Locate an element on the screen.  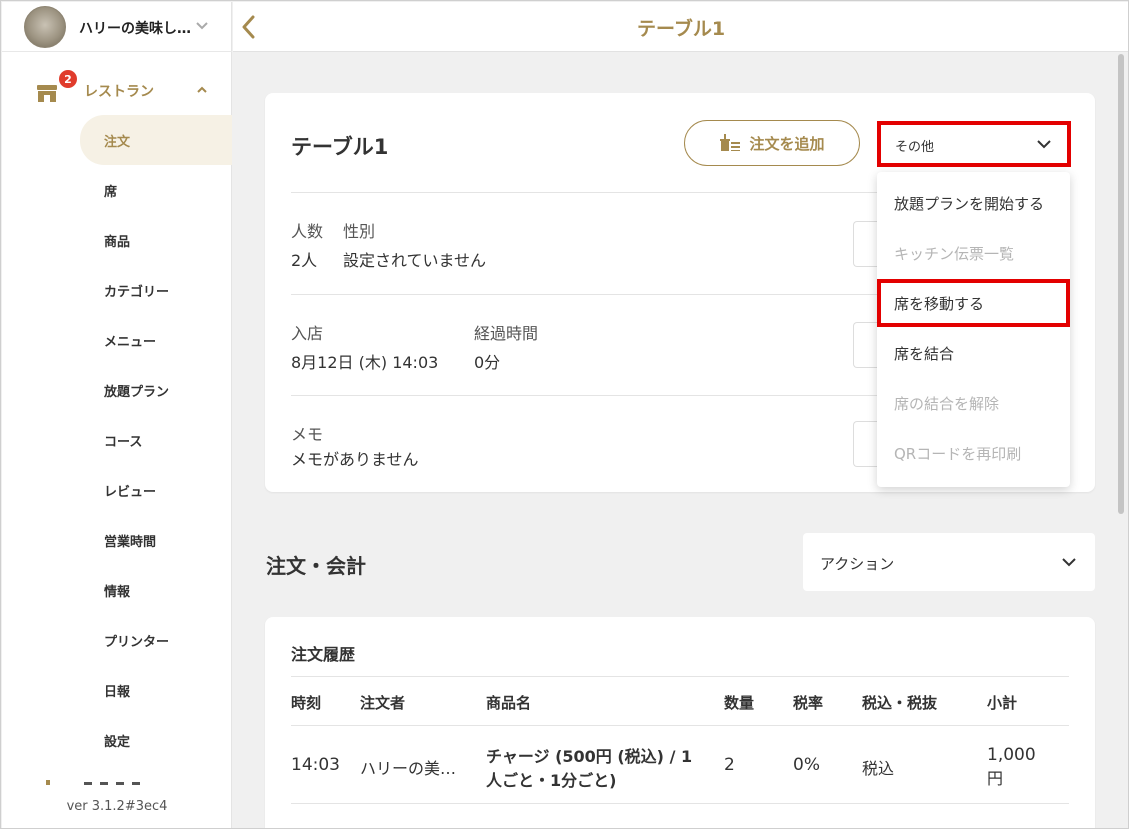
sidebar-item-hours: 営業時間 is located at coordinates (156, 540).